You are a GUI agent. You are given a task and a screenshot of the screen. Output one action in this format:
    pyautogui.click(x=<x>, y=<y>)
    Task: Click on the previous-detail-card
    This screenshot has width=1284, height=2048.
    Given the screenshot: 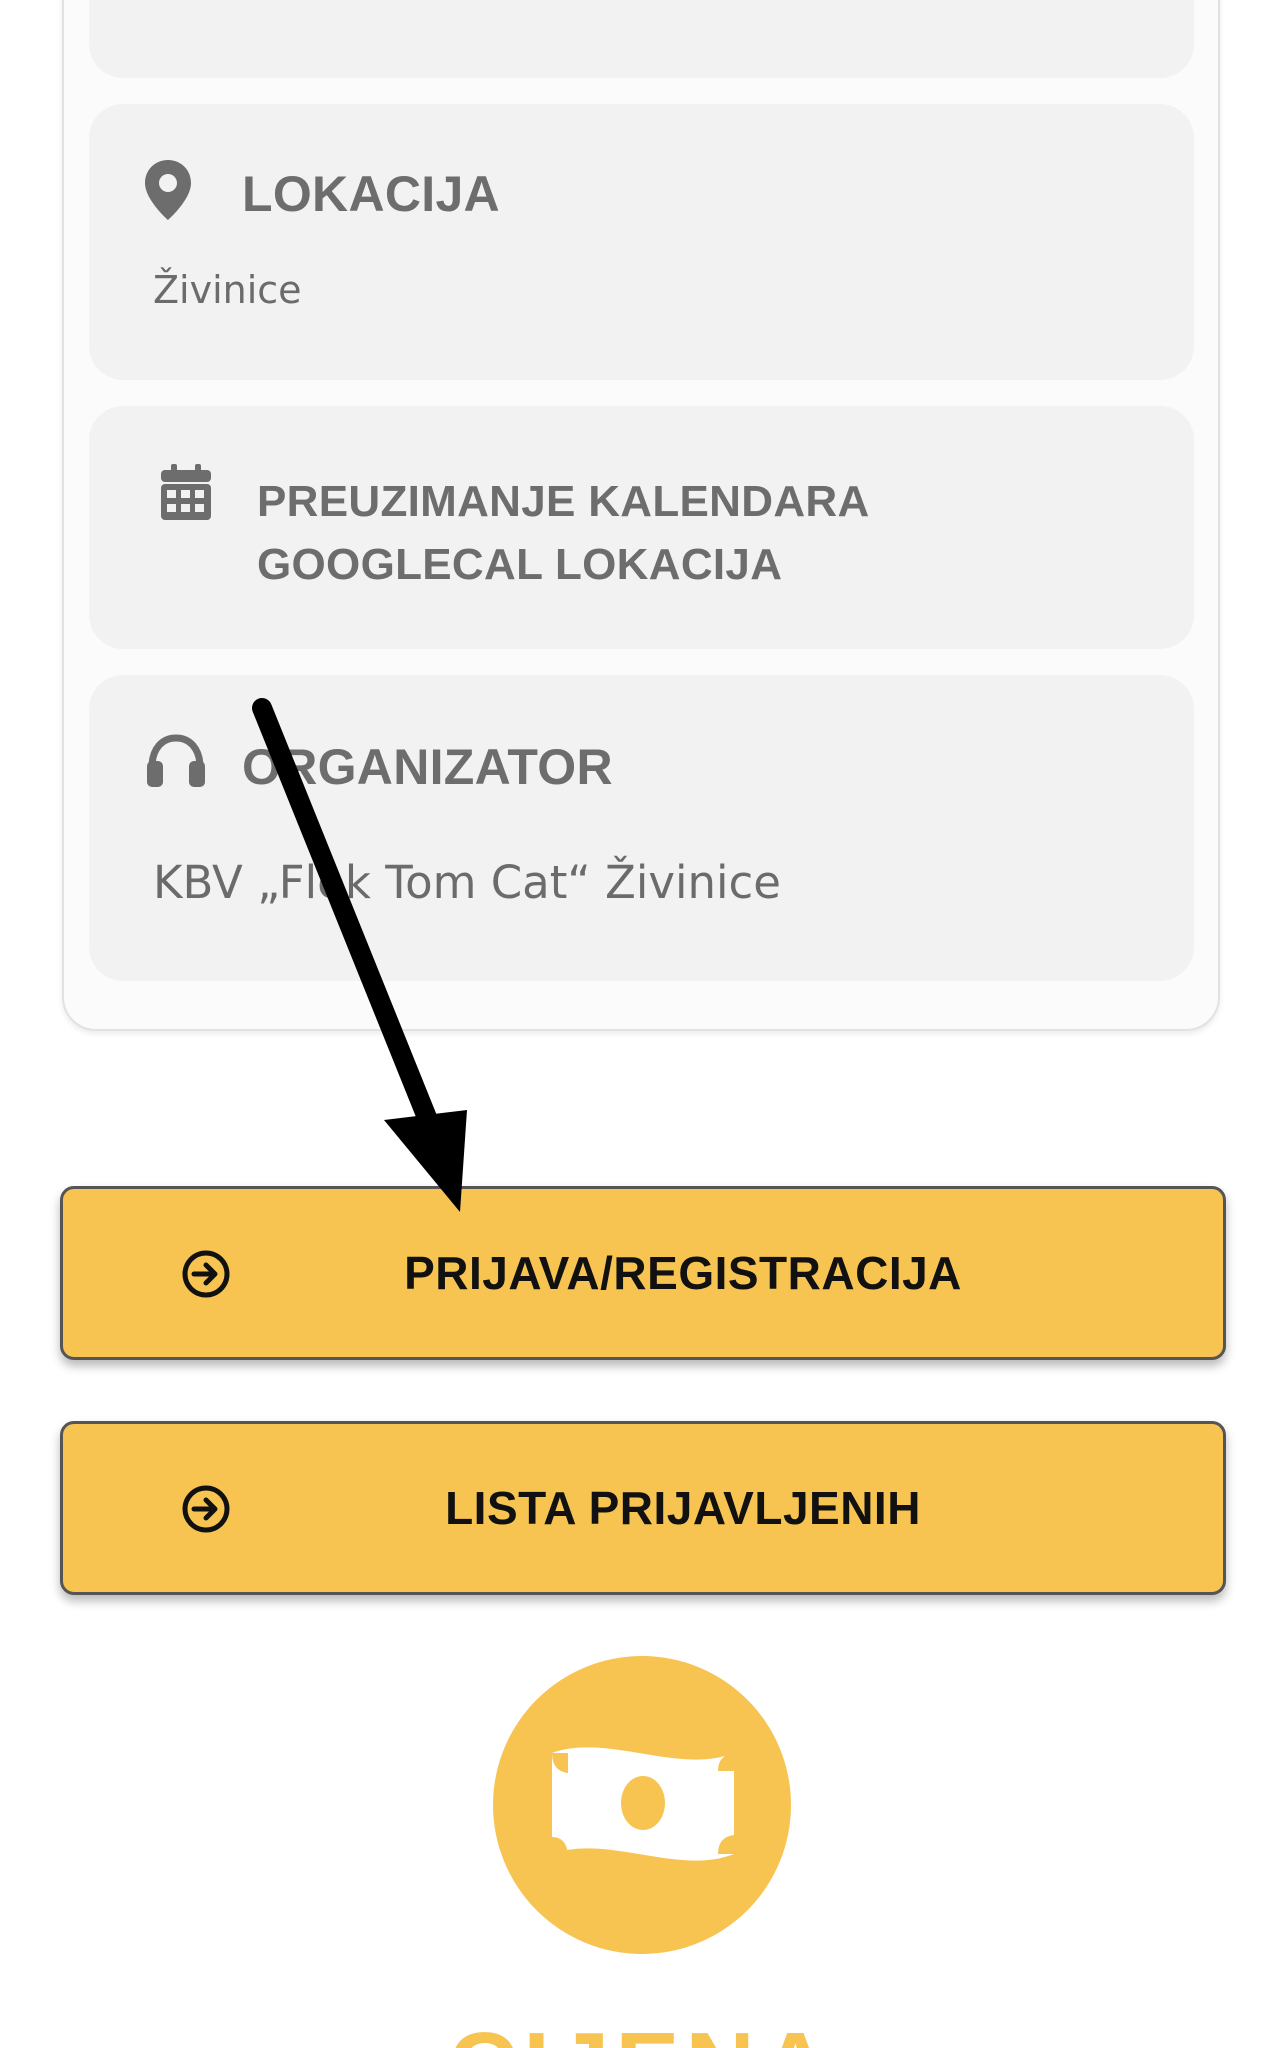 What is the action you would take?
    pyautogui.click(x=641, y=39)
    